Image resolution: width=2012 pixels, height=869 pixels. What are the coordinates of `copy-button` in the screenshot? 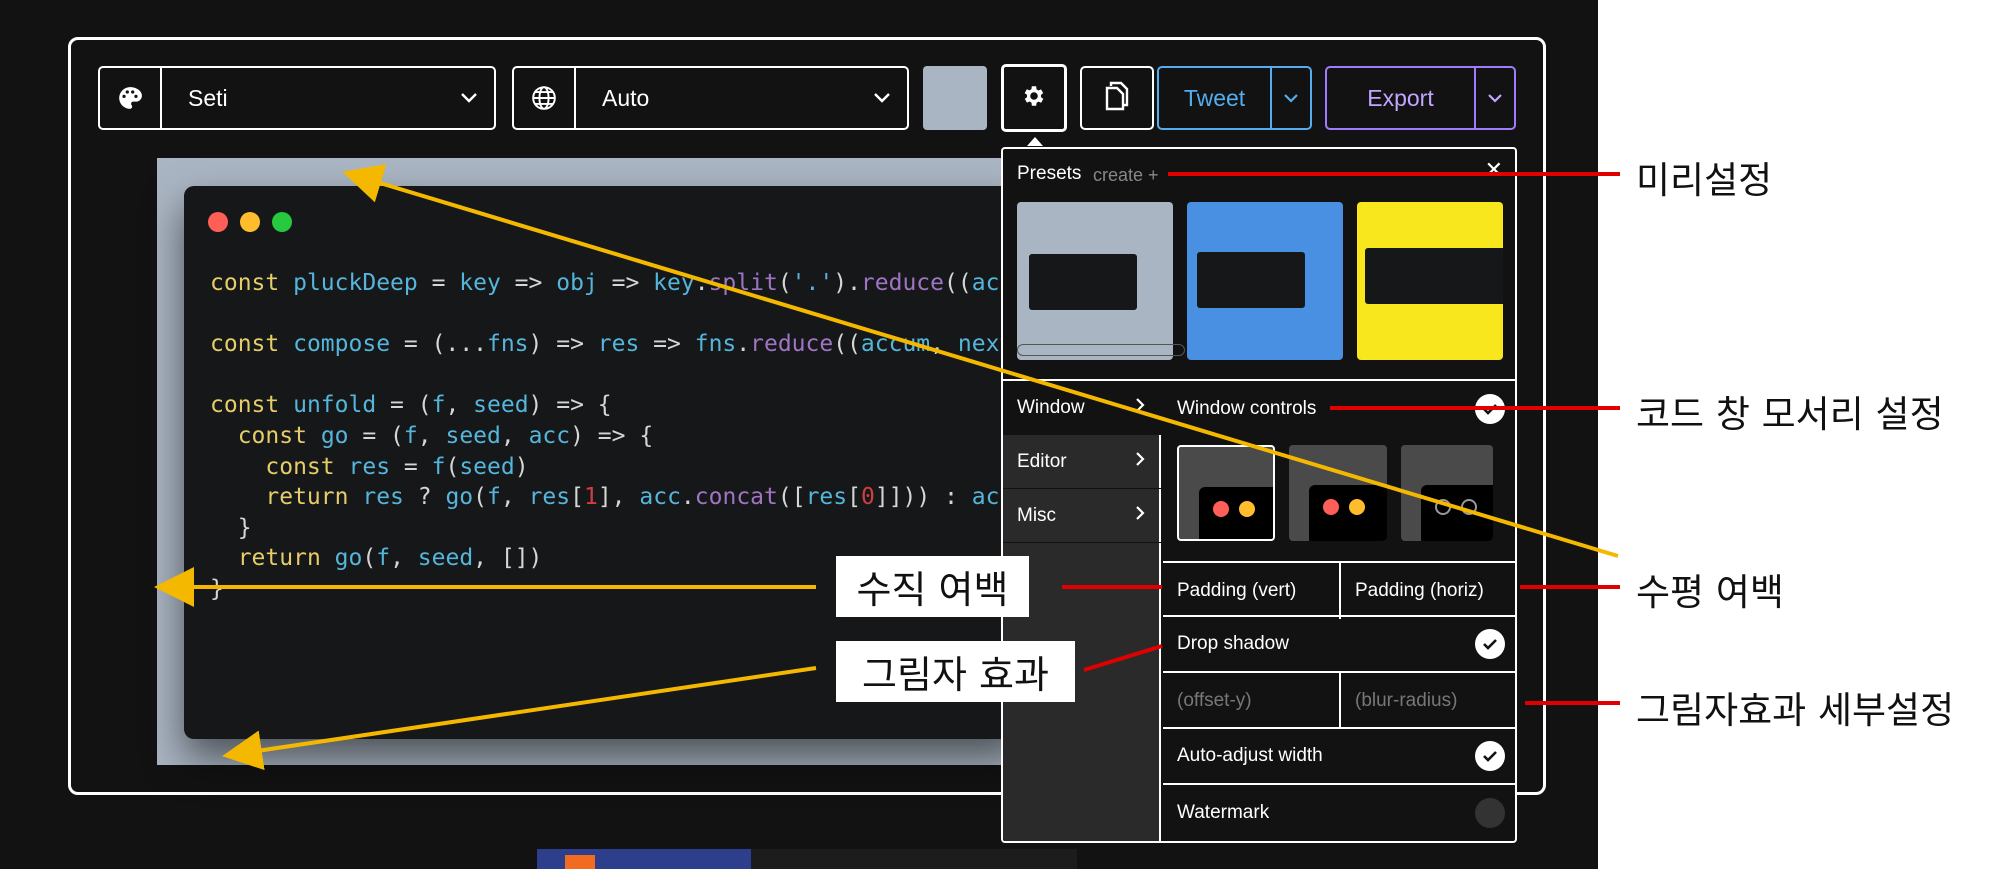 It's located at (1117, 98).